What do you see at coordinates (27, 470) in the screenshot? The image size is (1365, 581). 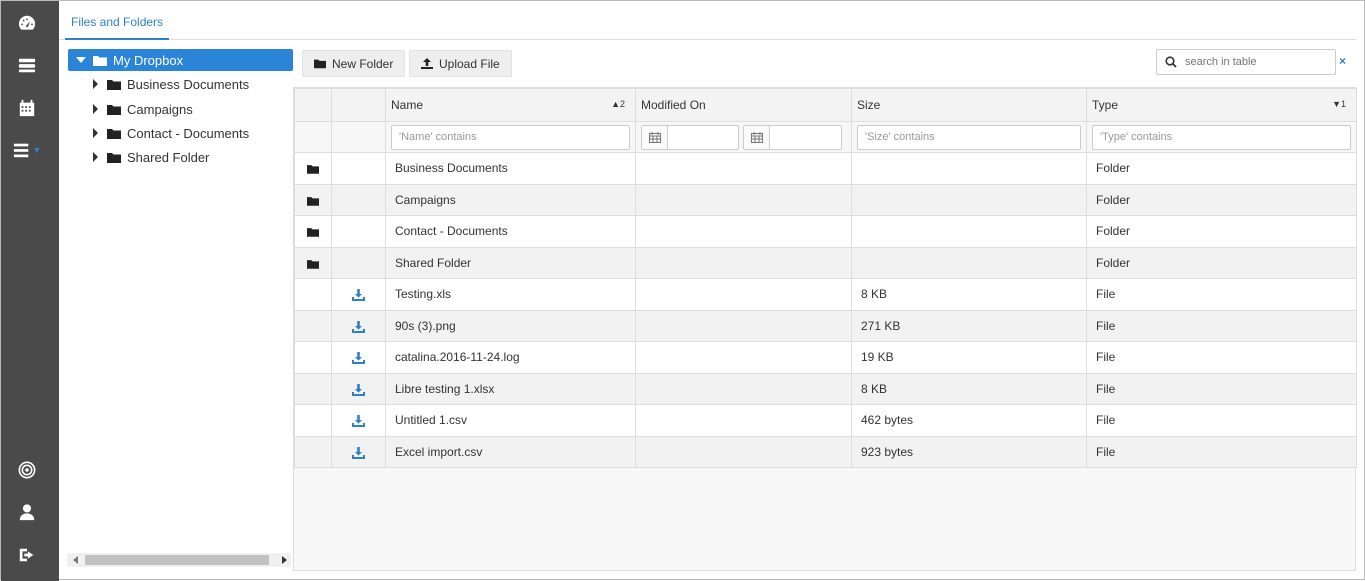 I see `target-icon` at bounding box center [27, 470].